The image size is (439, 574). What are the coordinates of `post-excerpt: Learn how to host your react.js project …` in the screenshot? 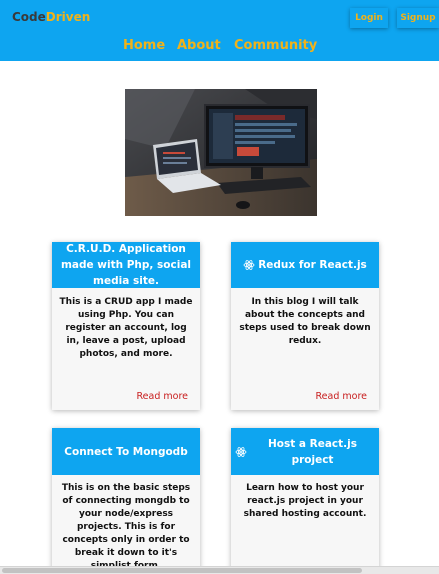 It's located at (305, 501).